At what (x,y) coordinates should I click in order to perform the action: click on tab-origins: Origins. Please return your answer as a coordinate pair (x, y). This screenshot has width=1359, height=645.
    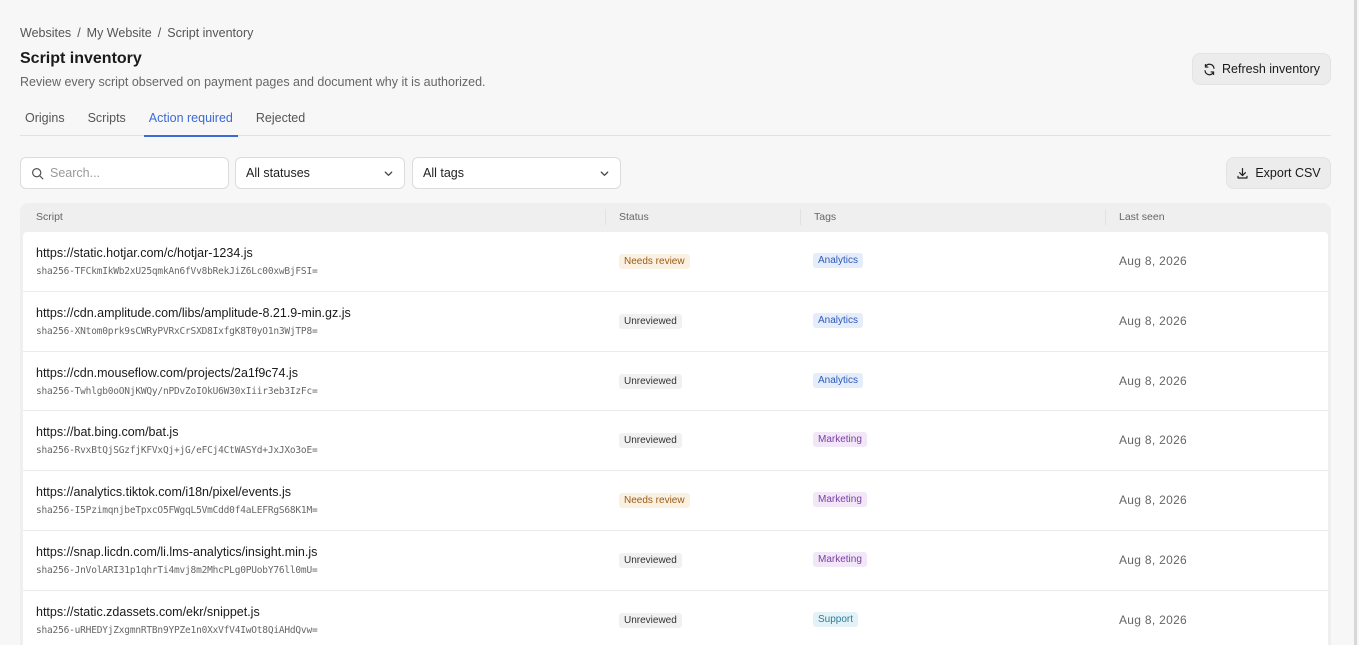
    Looking at the image, I should click on (45, 120).